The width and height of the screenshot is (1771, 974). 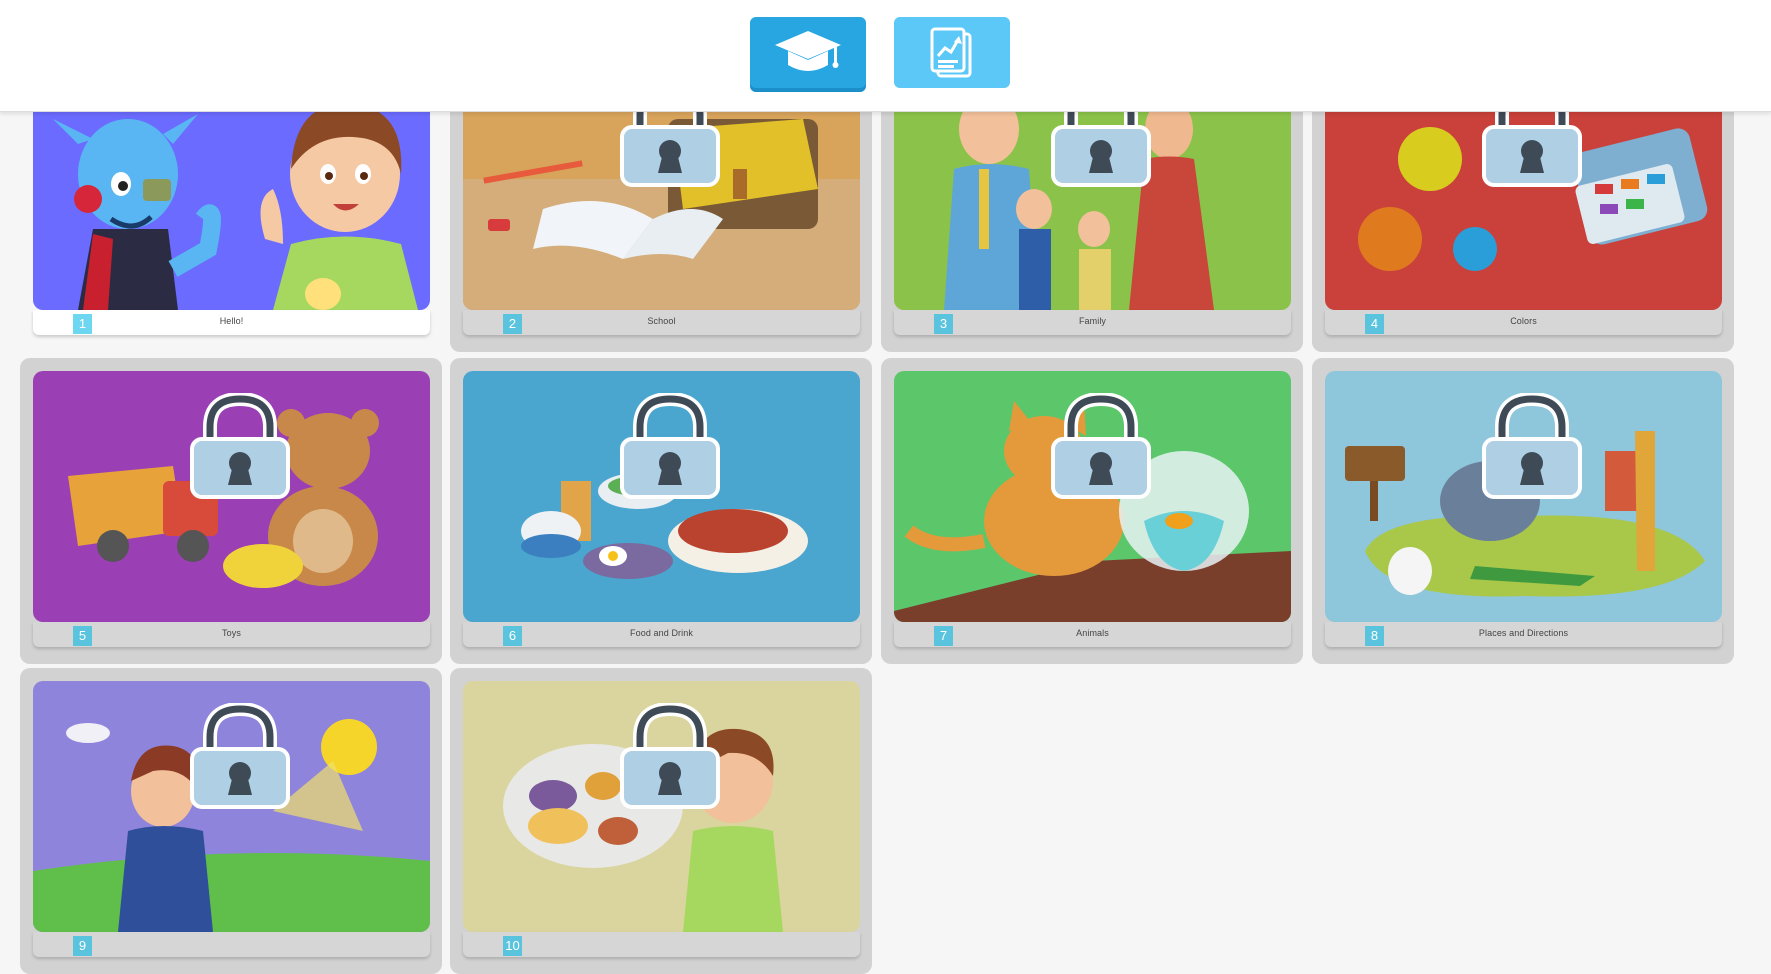 What do you see at coordinates (661, 944) in the screenshot?
I see `unit-caption: 10` at bounding box center [661, 944].